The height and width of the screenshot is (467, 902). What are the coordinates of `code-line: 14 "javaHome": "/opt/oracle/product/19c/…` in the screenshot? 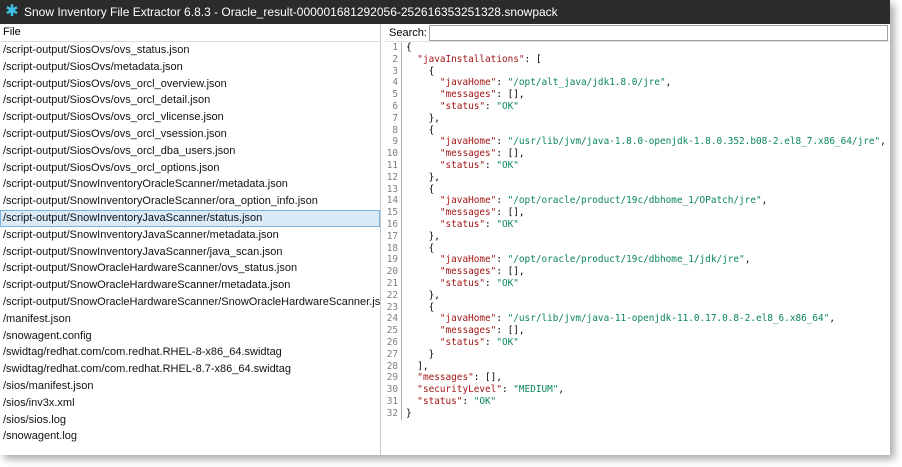 It's located at (637, 201).